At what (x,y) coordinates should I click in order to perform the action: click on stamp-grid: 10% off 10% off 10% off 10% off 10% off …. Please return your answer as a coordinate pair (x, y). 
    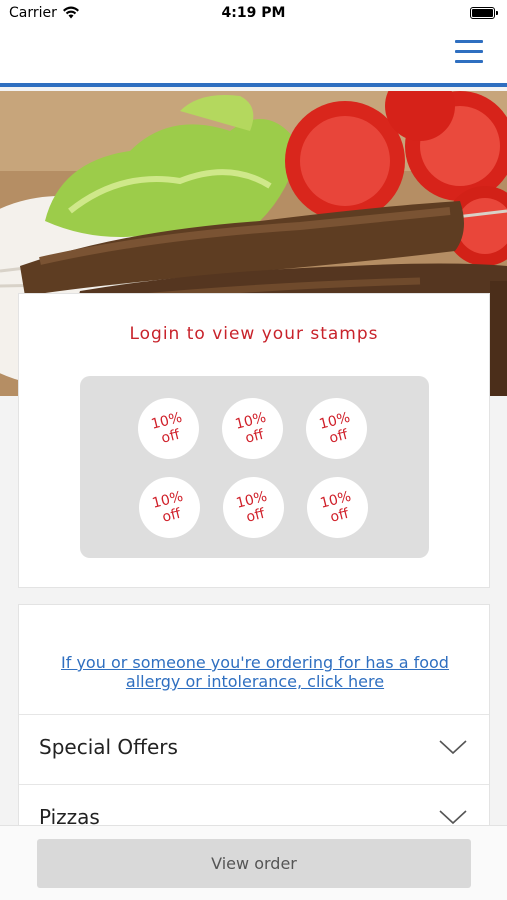
    Looking at the image, I should click on (254, 467).